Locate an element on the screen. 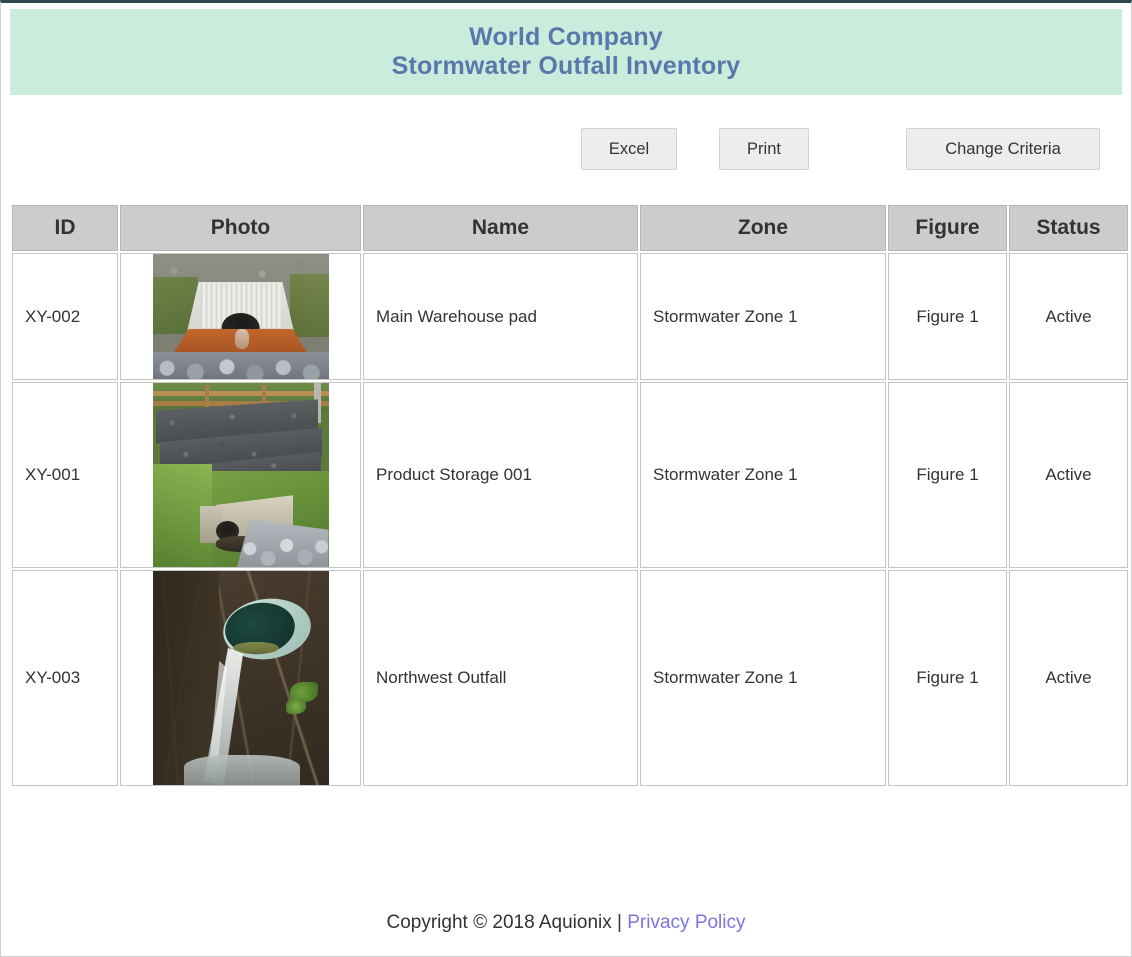 This screenshot has height=957, width=1132. cell-name: Main Warehouse pad is located at coordinates (500, 316).